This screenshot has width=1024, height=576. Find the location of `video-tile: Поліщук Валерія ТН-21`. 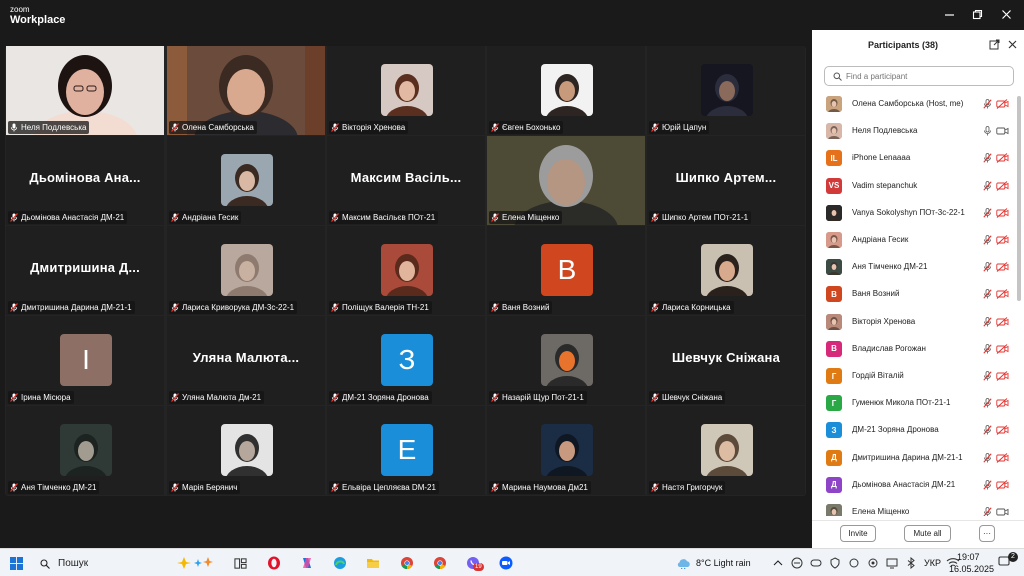

video-tile: Поліщук Валерія ТН-21 is located at coordinates (406, 270).